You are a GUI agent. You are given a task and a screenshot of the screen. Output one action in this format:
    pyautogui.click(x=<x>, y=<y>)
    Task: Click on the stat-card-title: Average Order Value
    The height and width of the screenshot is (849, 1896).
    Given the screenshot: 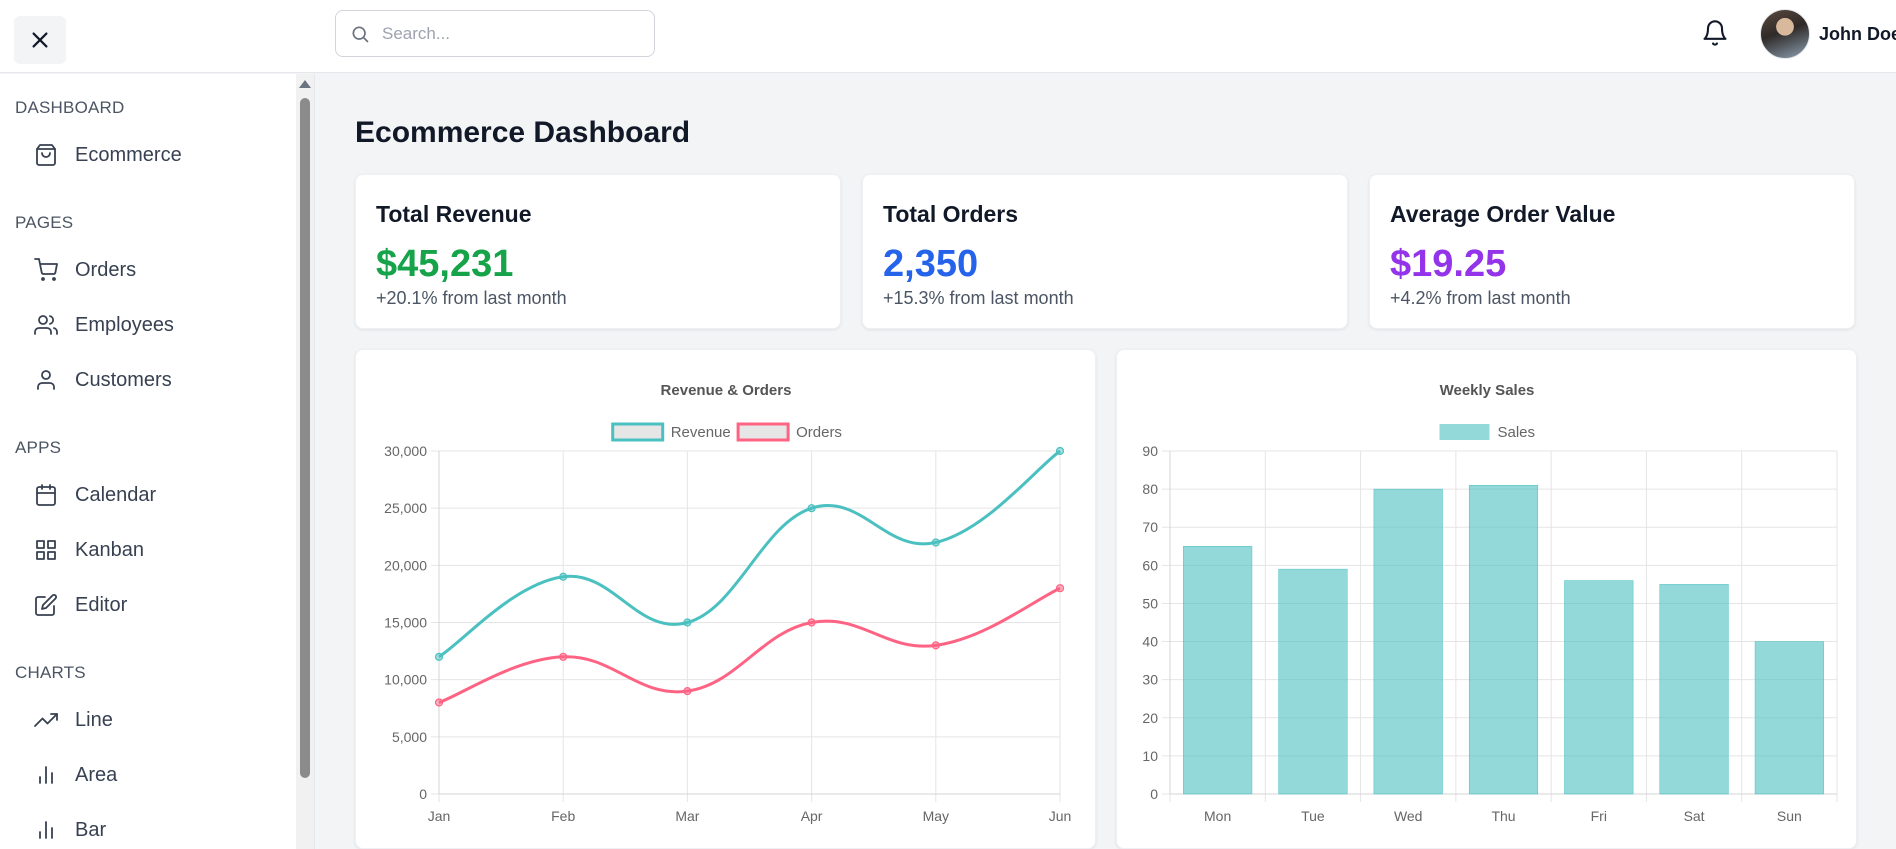 What is the action you would take?
    pyautogui.click(x=1503, y=214)
    